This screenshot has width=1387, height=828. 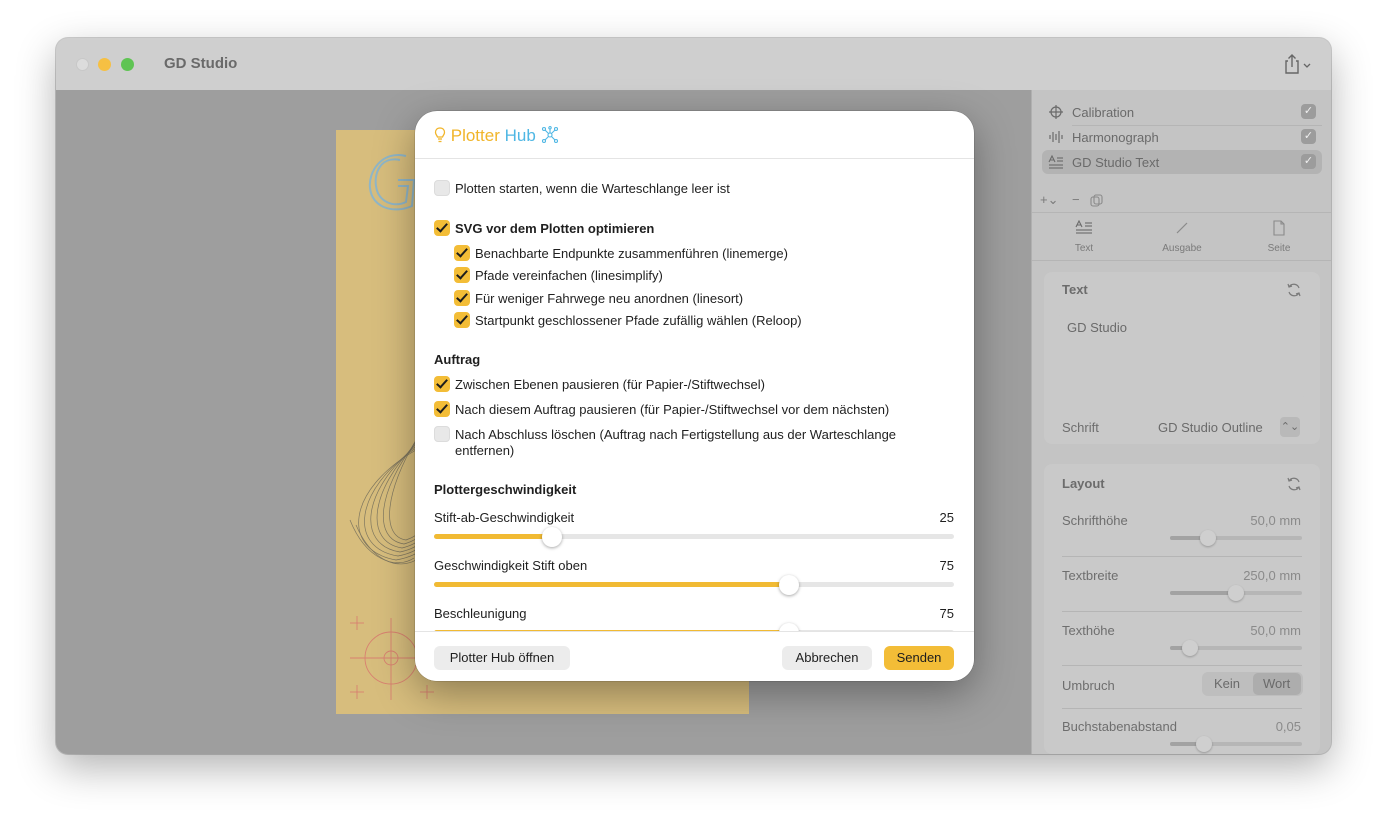 What do you see at coordinates (1103, 112) in the screenshot?
I see `layer-label: Calibration` at bounding box center [1103, 112].